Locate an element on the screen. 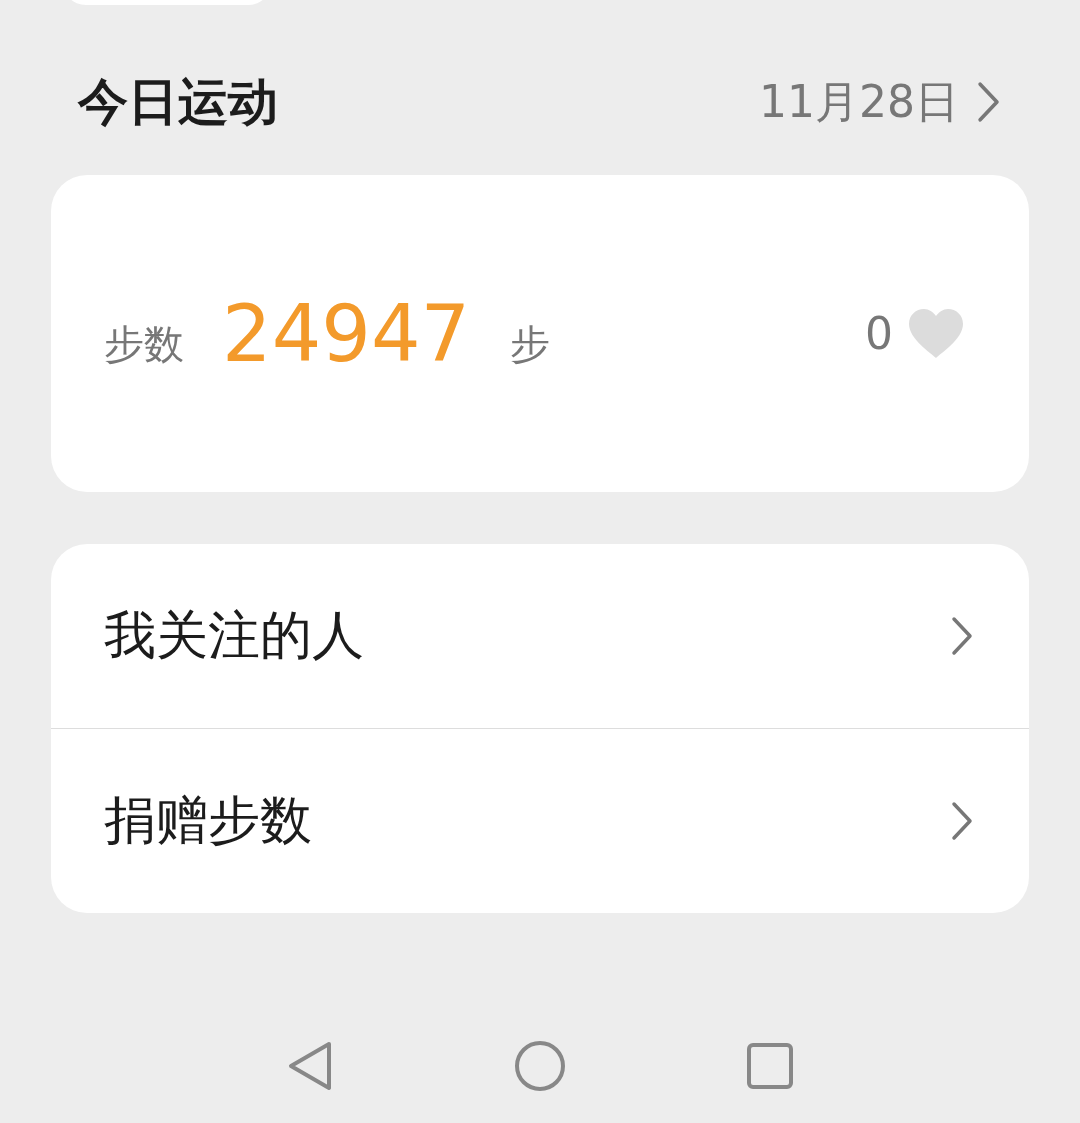  steps-unit: 步 is located at coordinates (530, 344).